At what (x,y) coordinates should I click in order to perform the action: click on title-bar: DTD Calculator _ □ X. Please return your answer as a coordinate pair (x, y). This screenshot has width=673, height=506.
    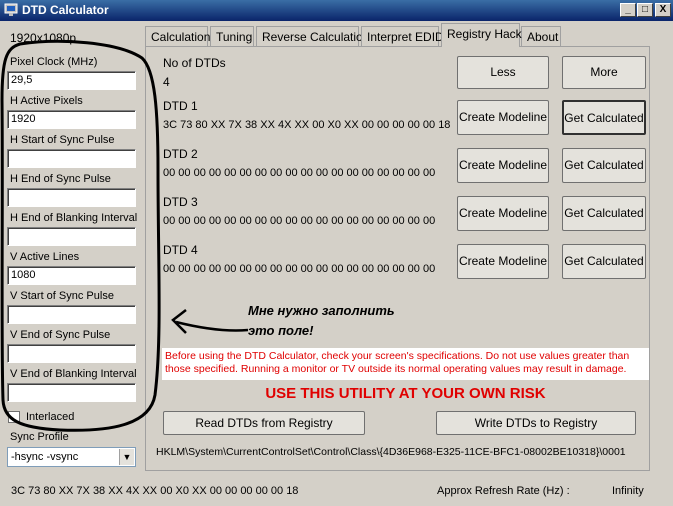
    Looking at the image, I should click on (336, 10).